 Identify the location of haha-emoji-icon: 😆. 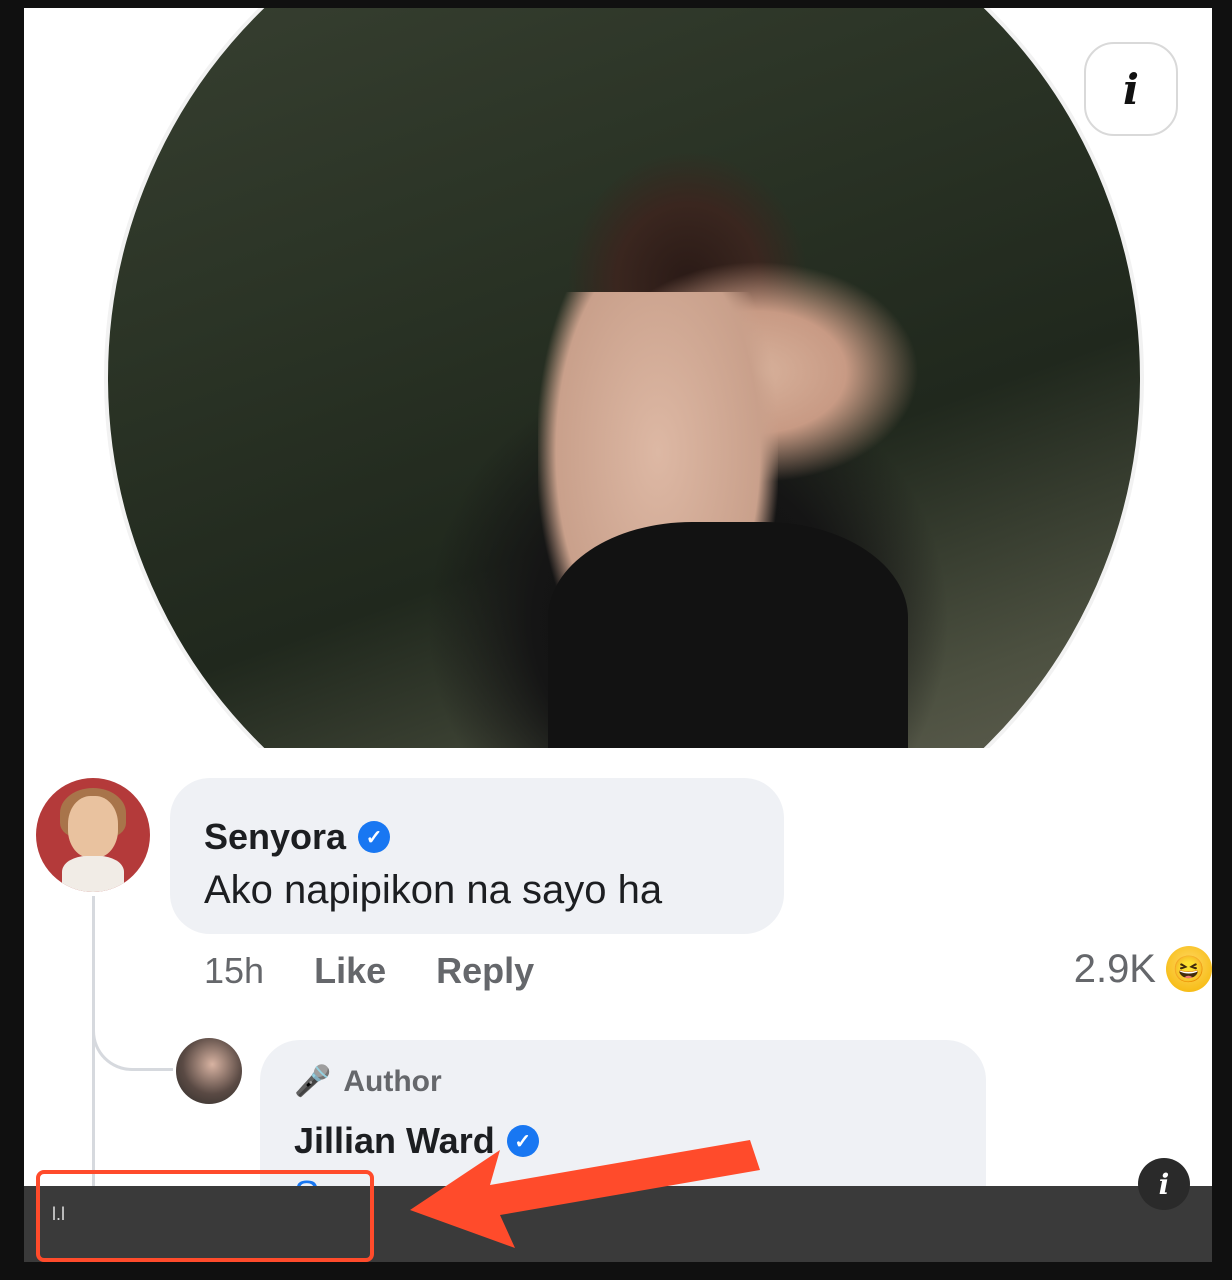
(1189, 969).